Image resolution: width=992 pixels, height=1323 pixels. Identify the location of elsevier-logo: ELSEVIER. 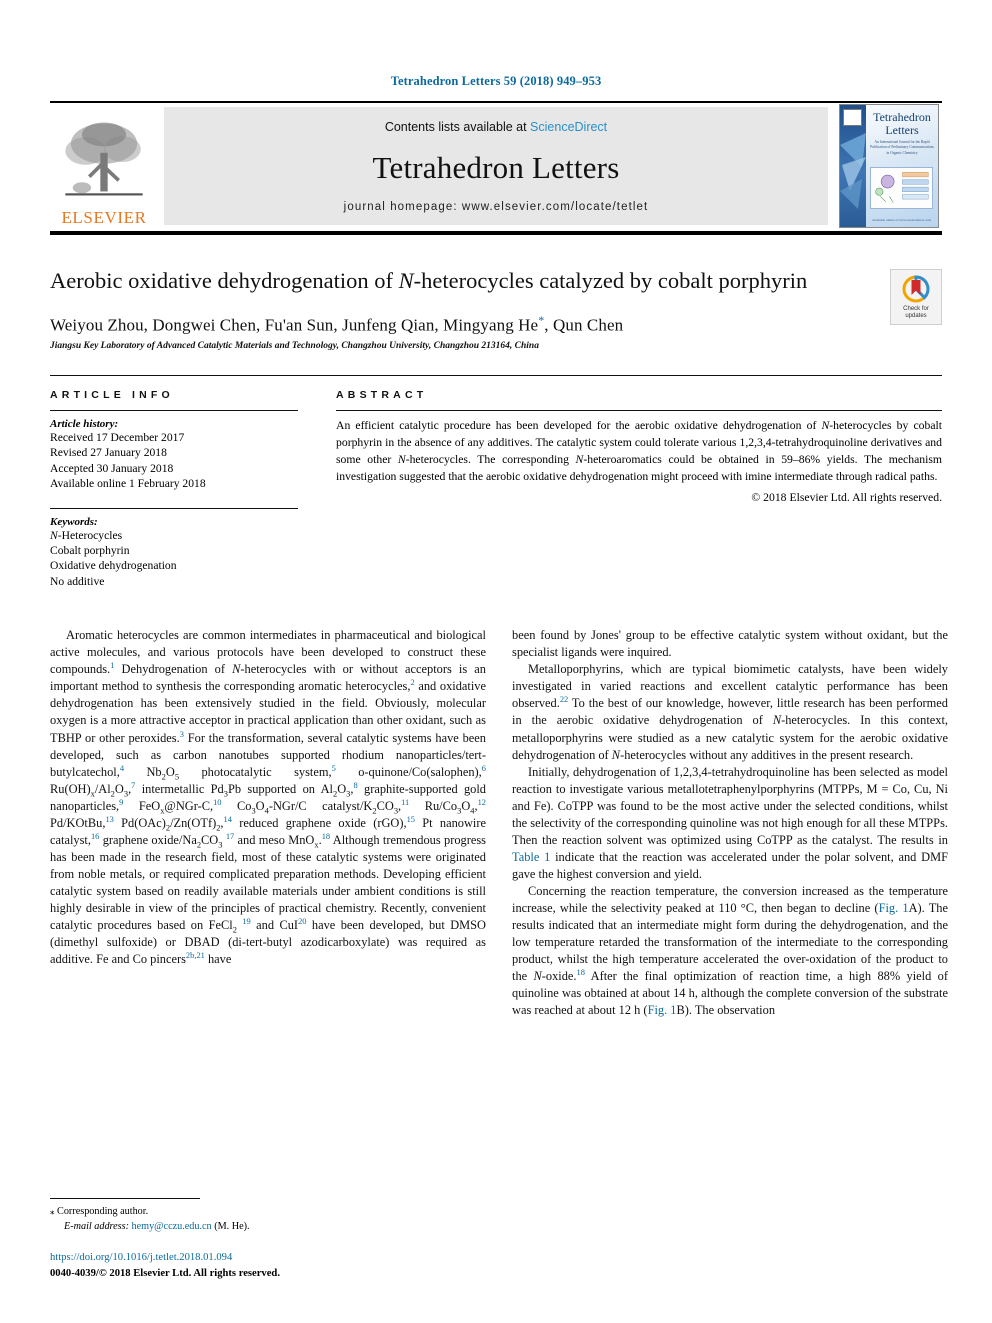
(104, 166).